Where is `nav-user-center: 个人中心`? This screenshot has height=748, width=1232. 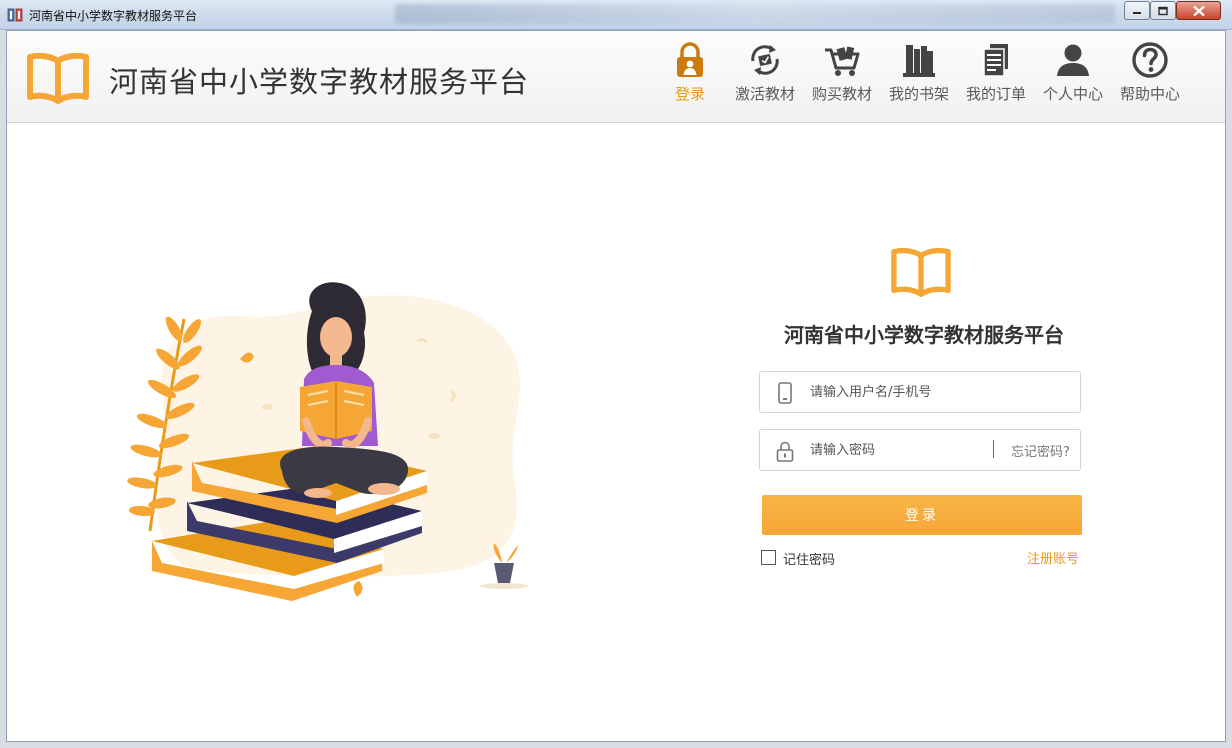
nav-user-center: 个人中心 is located at coordinates (1073, 74).